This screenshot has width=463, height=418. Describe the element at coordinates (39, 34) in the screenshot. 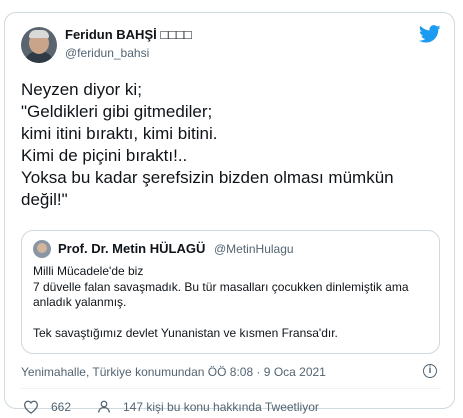

I see `avatar-hair` at that location.